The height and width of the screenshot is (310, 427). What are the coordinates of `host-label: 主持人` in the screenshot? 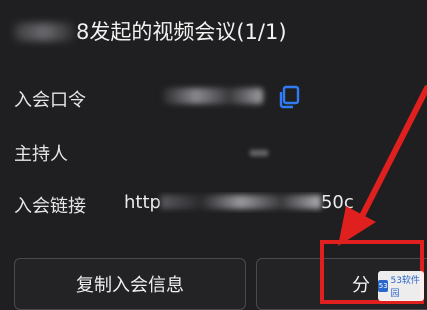 It's located at (41, 154).